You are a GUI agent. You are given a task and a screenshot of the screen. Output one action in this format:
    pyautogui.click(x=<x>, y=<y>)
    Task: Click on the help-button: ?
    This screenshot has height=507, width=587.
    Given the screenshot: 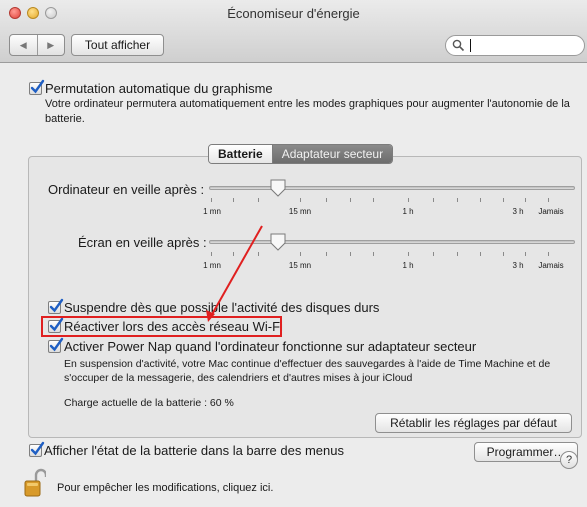 What is the action you would take?
    pyautogui.click(x=569, y=460)
    